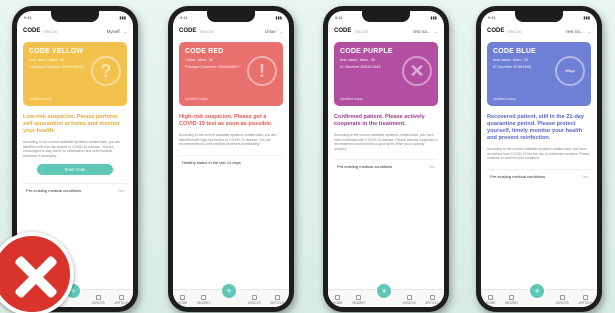 The width and height of the screenshot is (615, 313). Describe the element at coordinates (262, 71) in the screenshot. I see `status-emblem-icon: !` at that location.